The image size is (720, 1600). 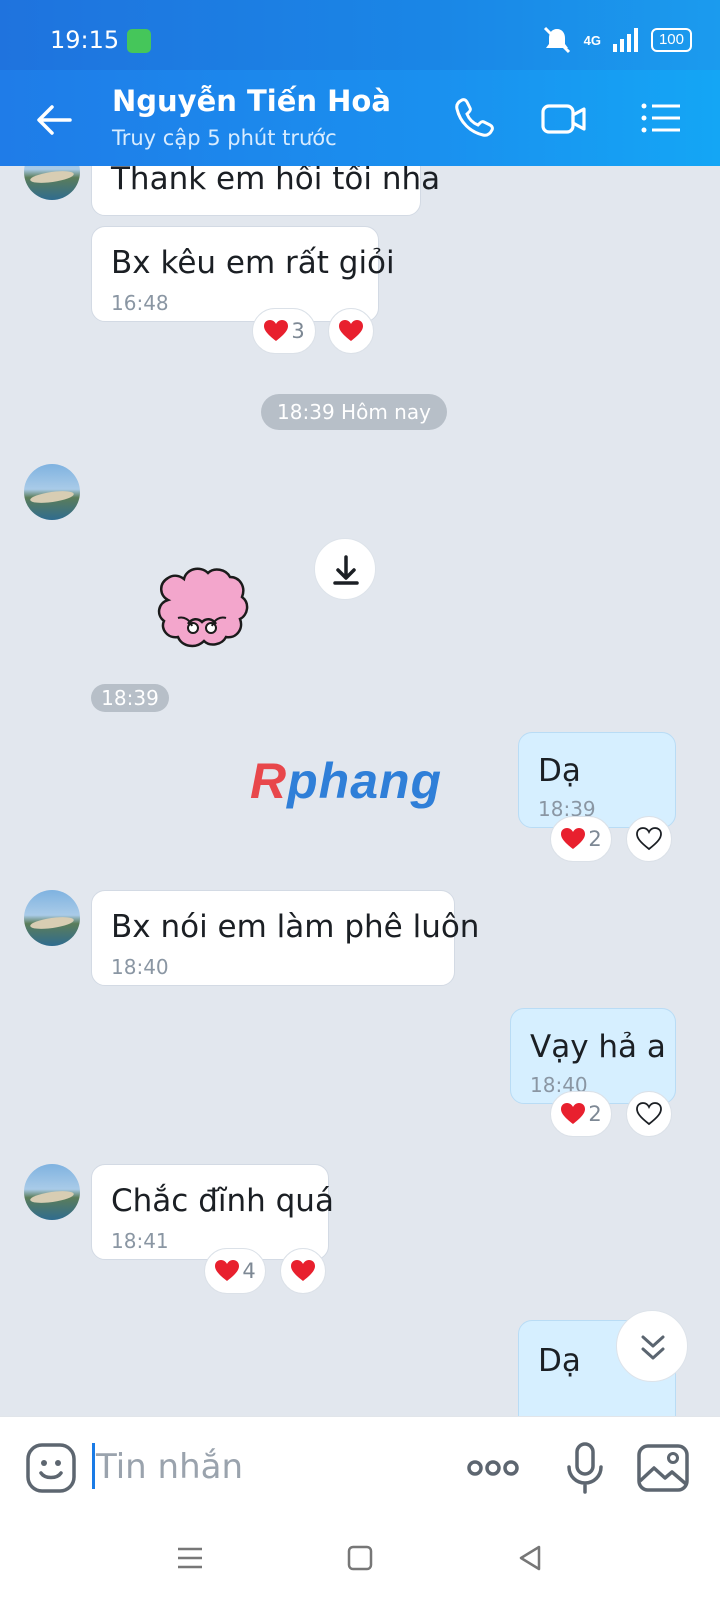 I want to click on system-nav-bar, so click(x=360, y=1559).